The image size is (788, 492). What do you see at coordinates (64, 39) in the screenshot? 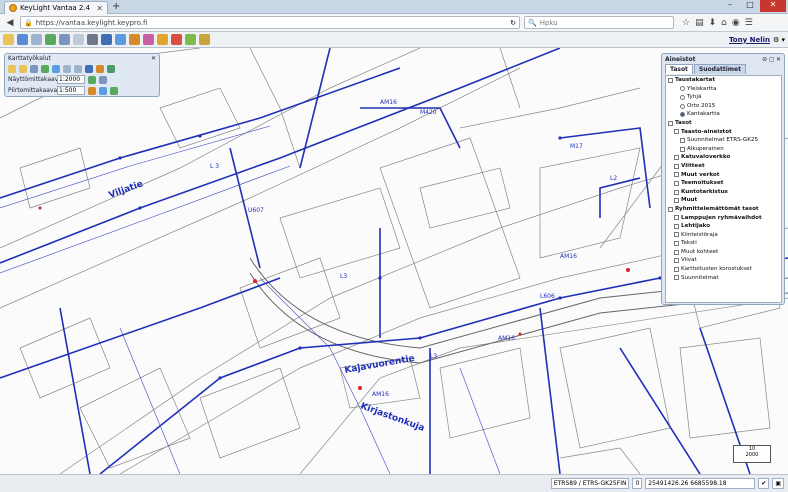
I see `pointer-icon` at bounding box center [64, 39].